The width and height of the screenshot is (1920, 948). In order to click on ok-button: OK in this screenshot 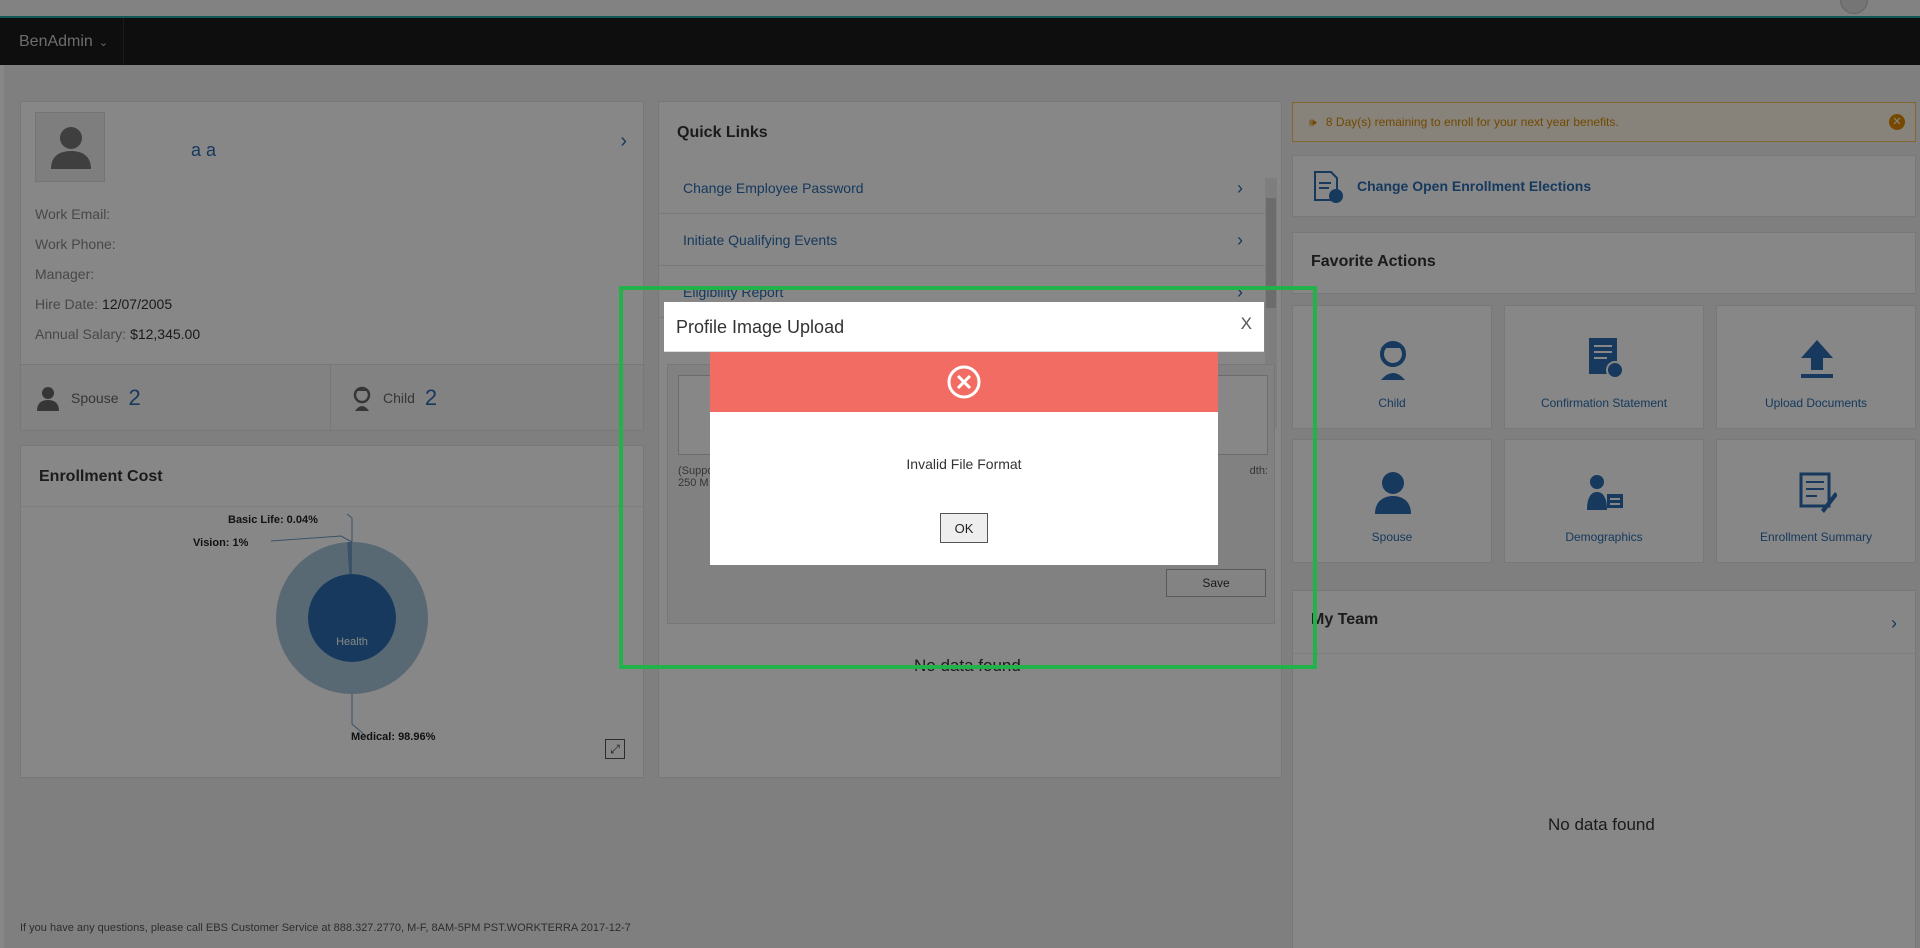, I will do `click(964, 528)`.